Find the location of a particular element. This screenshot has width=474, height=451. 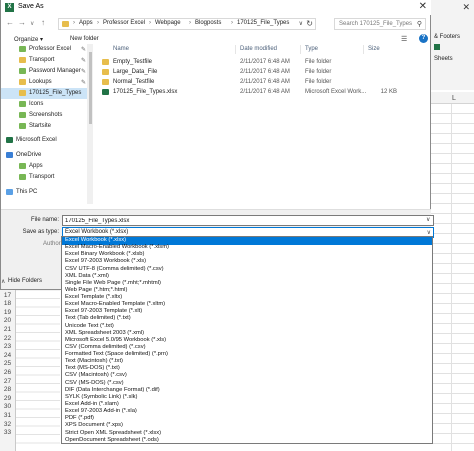

column-header-type: Type is located at coordinates (311, 49).